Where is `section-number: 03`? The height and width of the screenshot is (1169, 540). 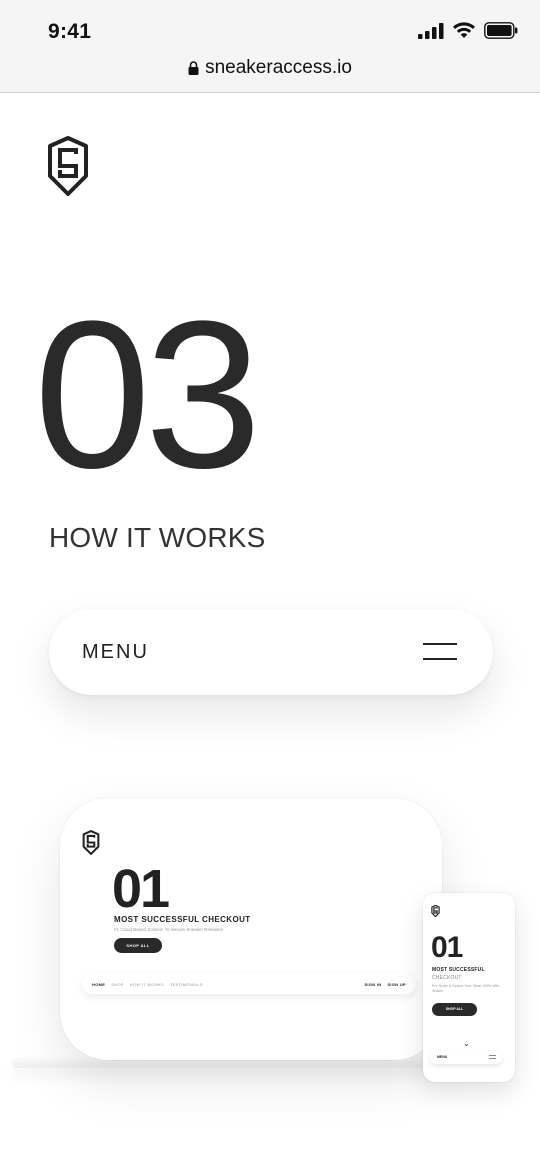 section-number: 03 is located at coordinates (148, 394).